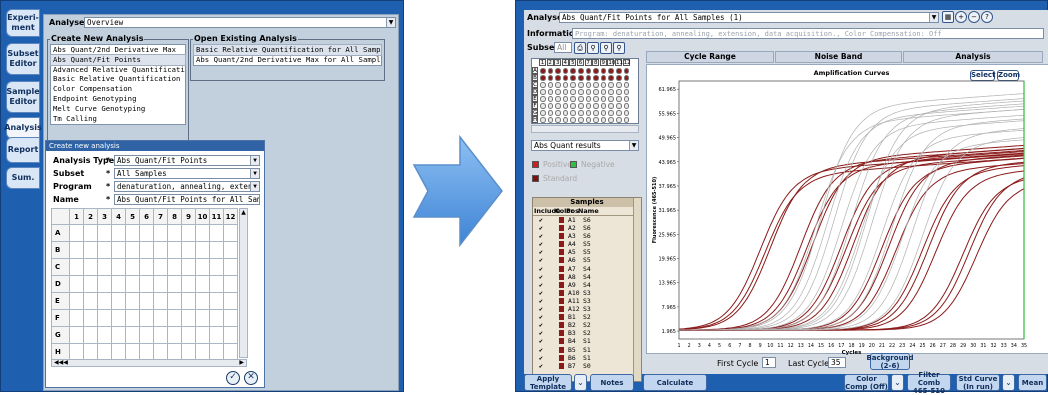 The width and height of the screenshot is (1048, 395). I want to click on apply-template-button: Apply Template, so click(548, 382).